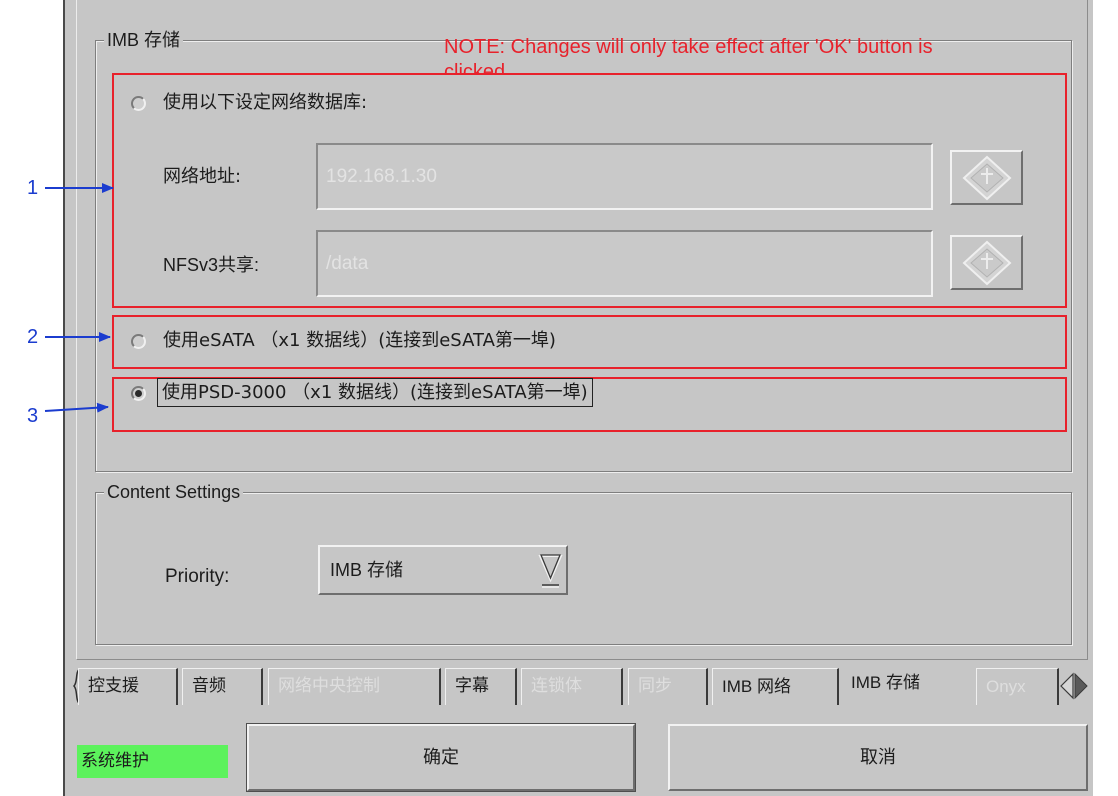  I want to click on priority-dropdown-value: IMB 存储, so click(367, 570).